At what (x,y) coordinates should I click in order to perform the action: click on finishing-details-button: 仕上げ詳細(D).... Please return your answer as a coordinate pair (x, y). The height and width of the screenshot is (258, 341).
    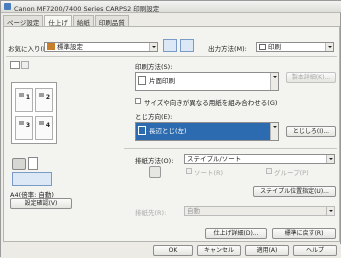
    Looking at the image, I should click on (236, 233).